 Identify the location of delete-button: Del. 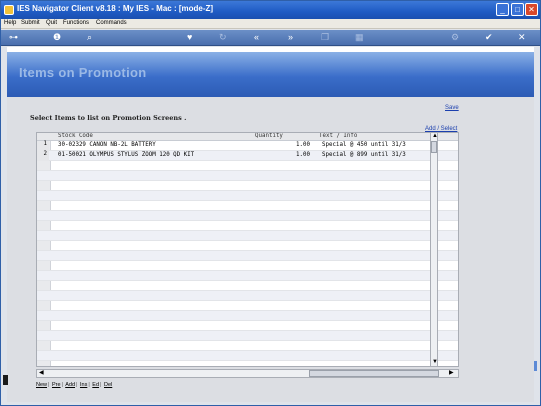
(108, 385).